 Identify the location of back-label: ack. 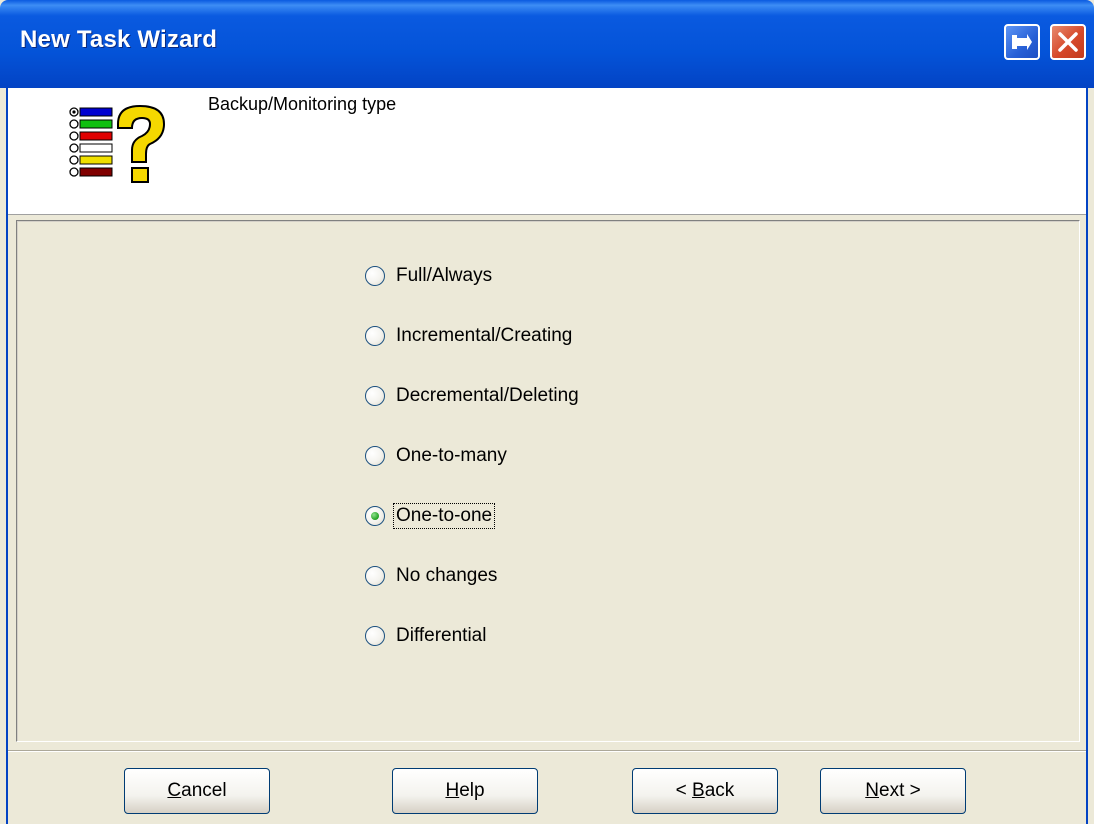
(719, 790).